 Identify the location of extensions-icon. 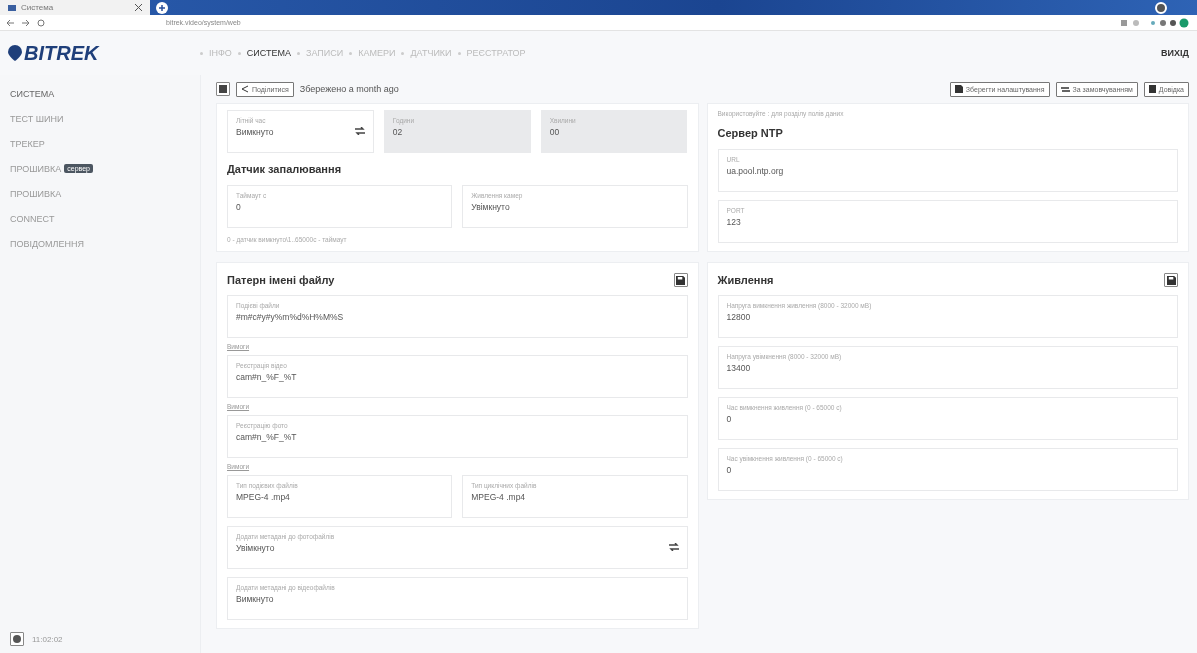
(1156, 22).